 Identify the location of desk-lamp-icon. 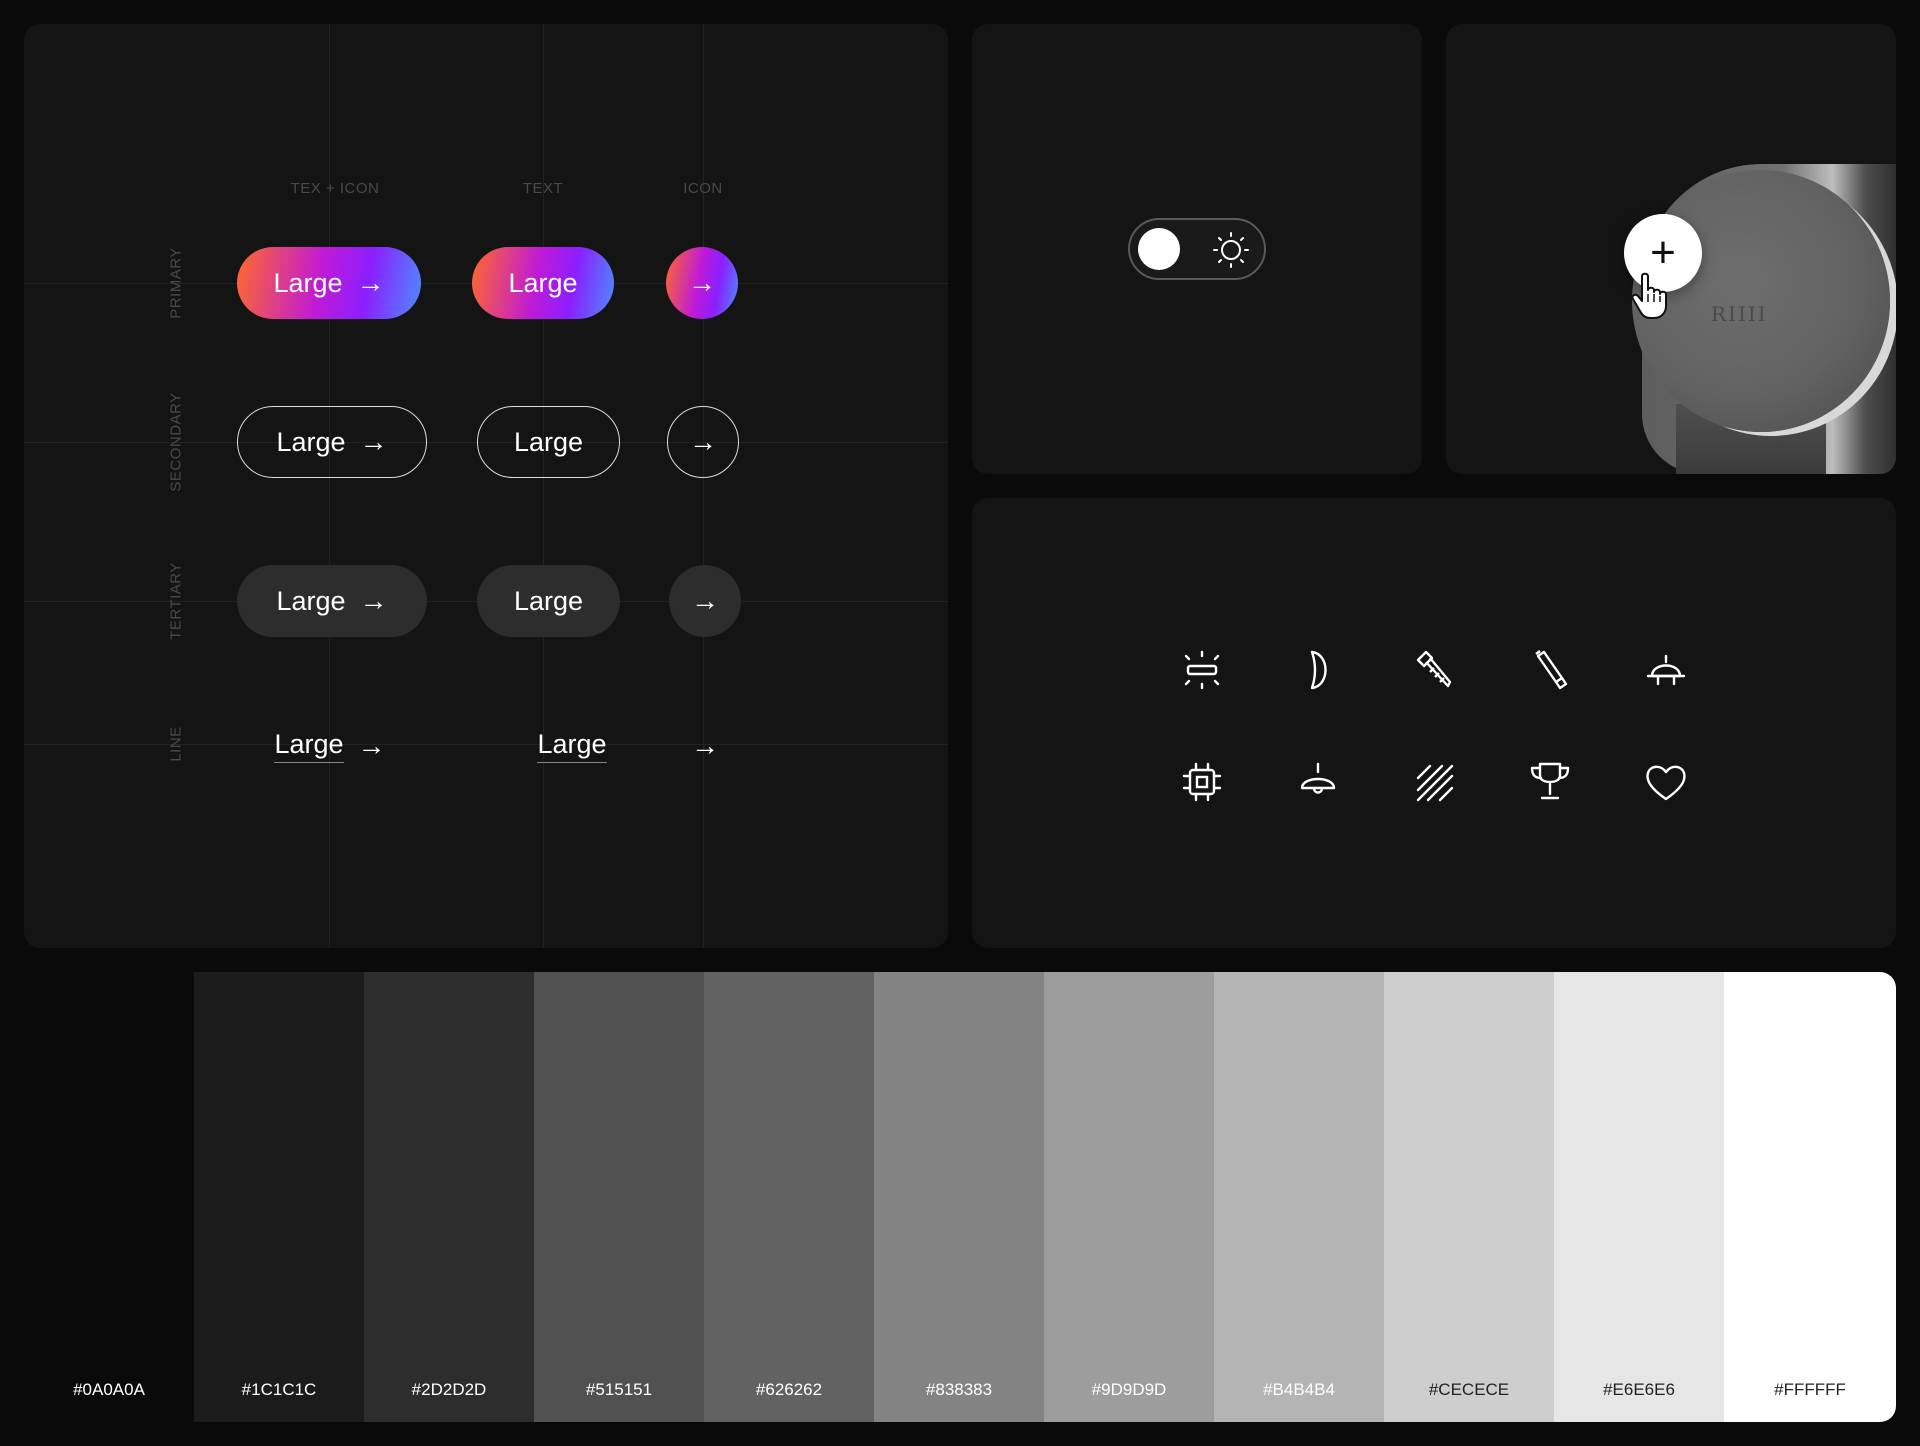
(1666, 670).